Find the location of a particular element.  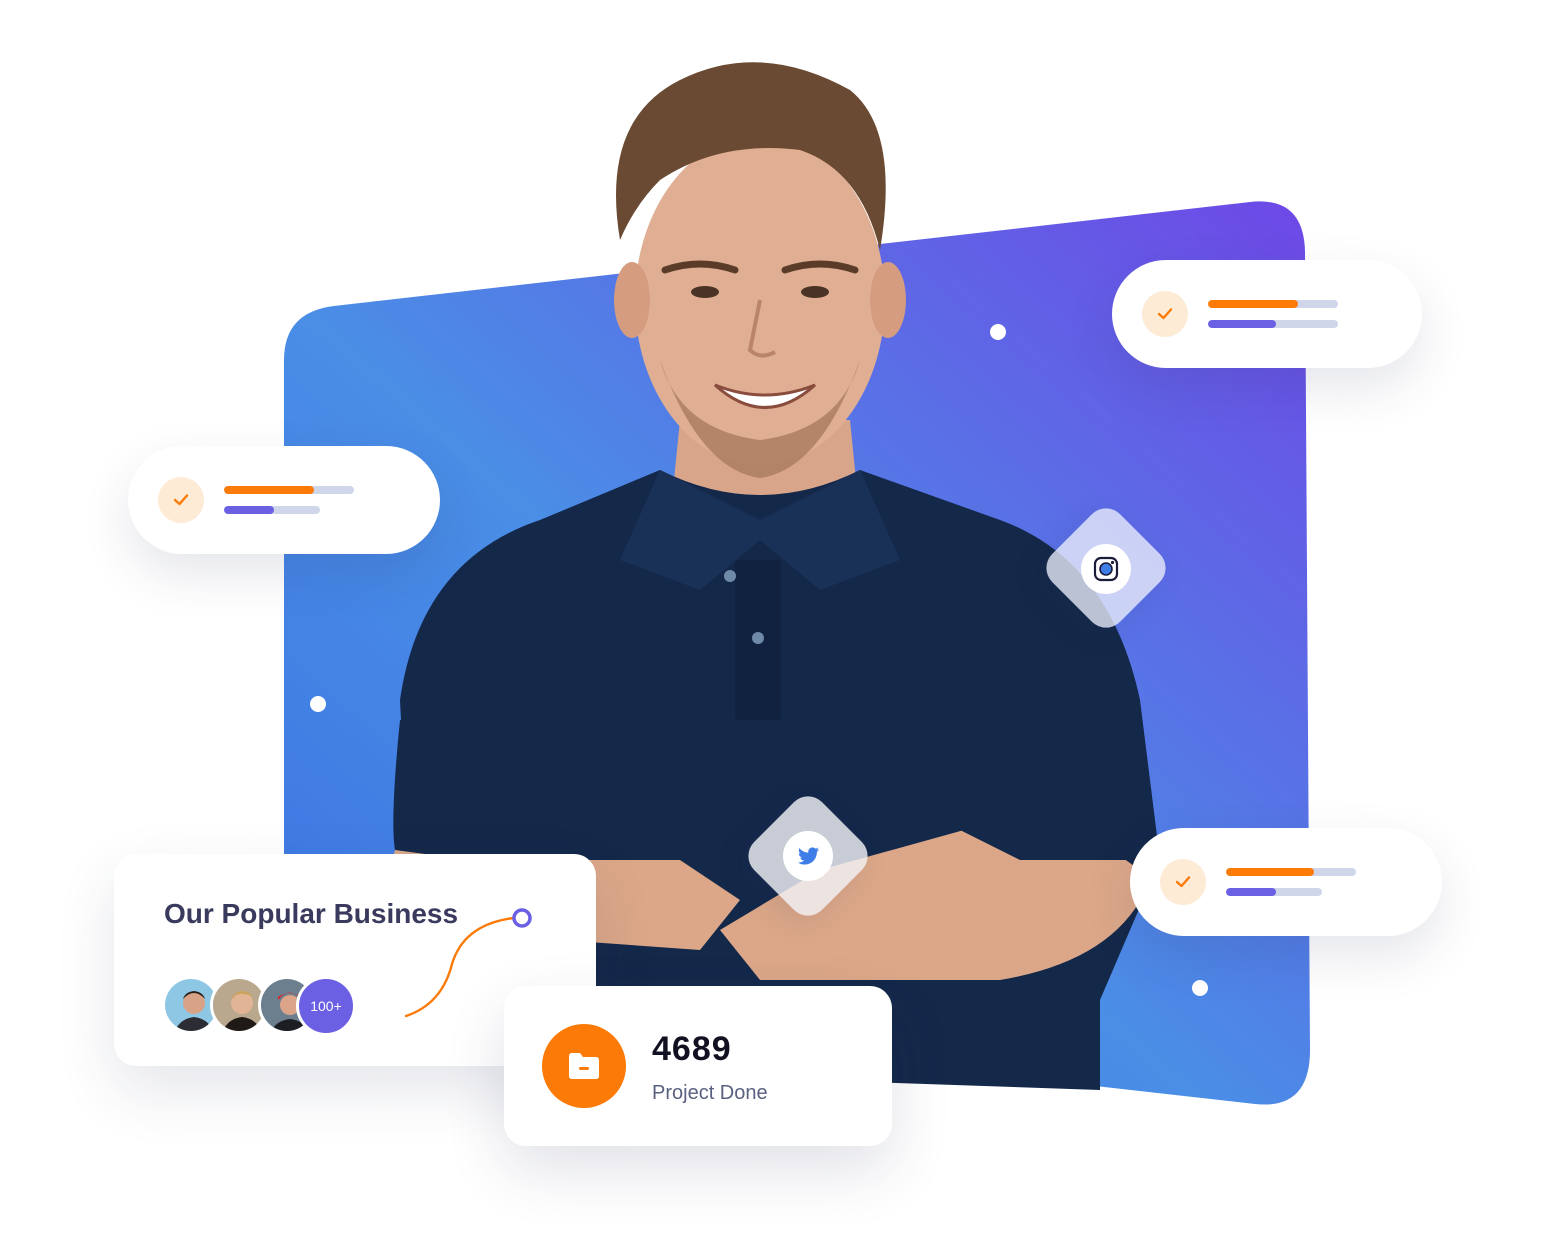

avatar-count-badge: 100+ is located at coordinates (326, 1006).